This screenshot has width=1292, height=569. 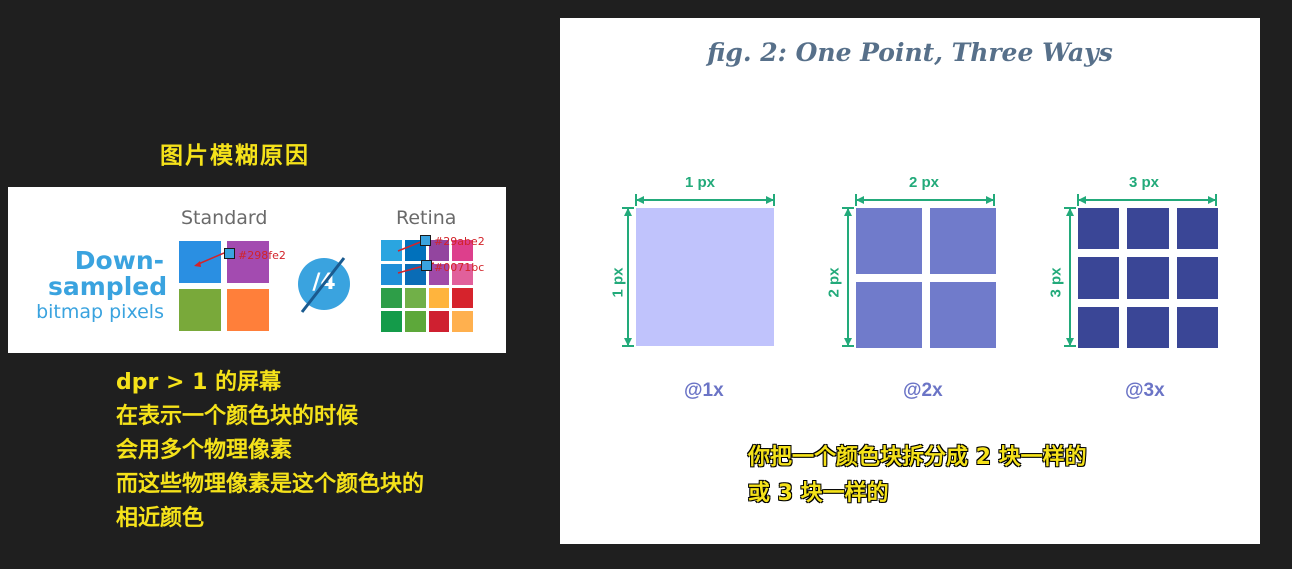 What do you see at coordinates (160, 518) in the screenshot?
I see `note-line: 相近颜色` at bounding box center [160, 518].